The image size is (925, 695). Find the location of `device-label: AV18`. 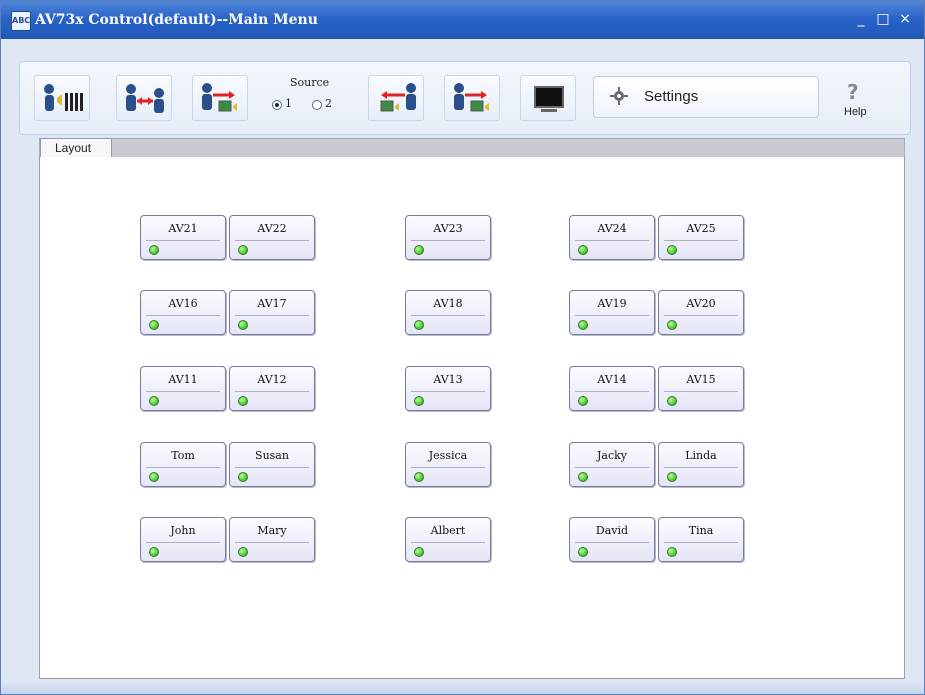

device-label: AV18 is located at coordinates (448, 303).